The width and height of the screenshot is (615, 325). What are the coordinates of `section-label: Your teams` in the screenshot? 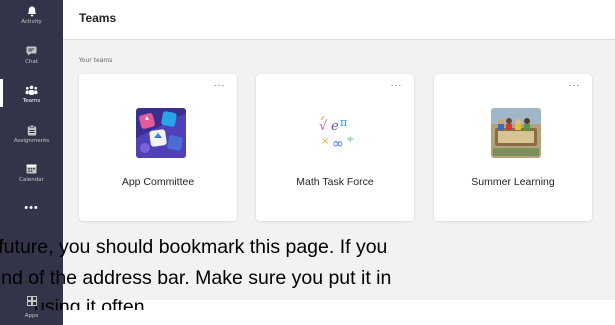 It's located at (96, 60).